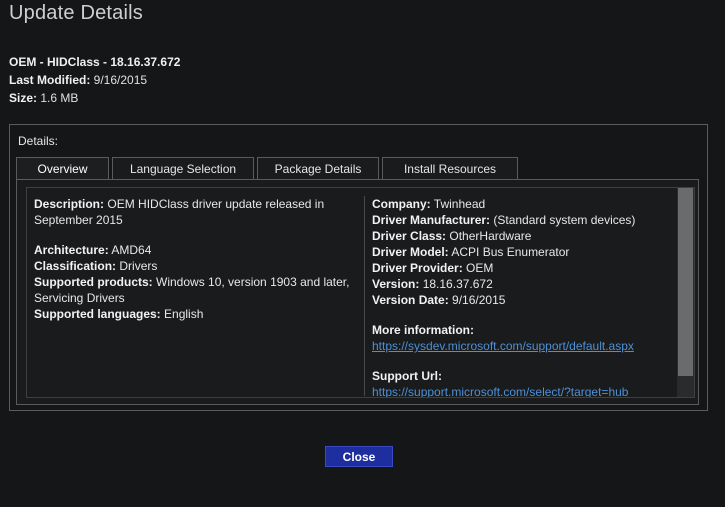 The image size is (725, 507). Describe the element at coordinates (522, 284) in the screenshot. I see `version-field: Version: 18.16.37.672` at that location.